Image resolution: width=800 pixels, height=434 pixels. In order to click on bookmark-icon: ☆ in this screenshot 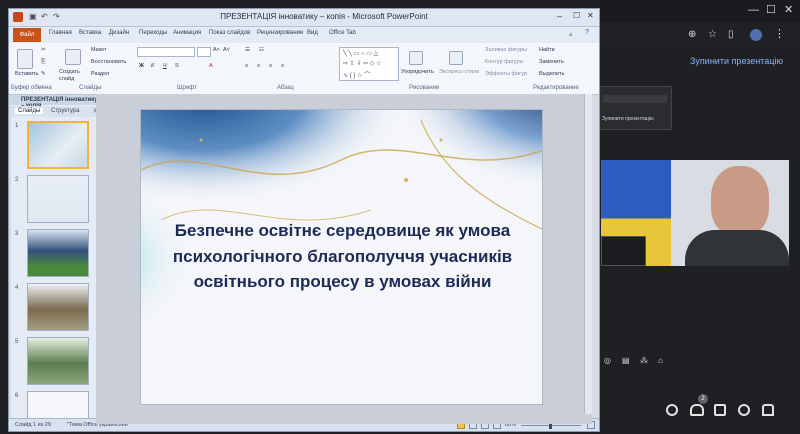, I will do `click(712, 34)`.